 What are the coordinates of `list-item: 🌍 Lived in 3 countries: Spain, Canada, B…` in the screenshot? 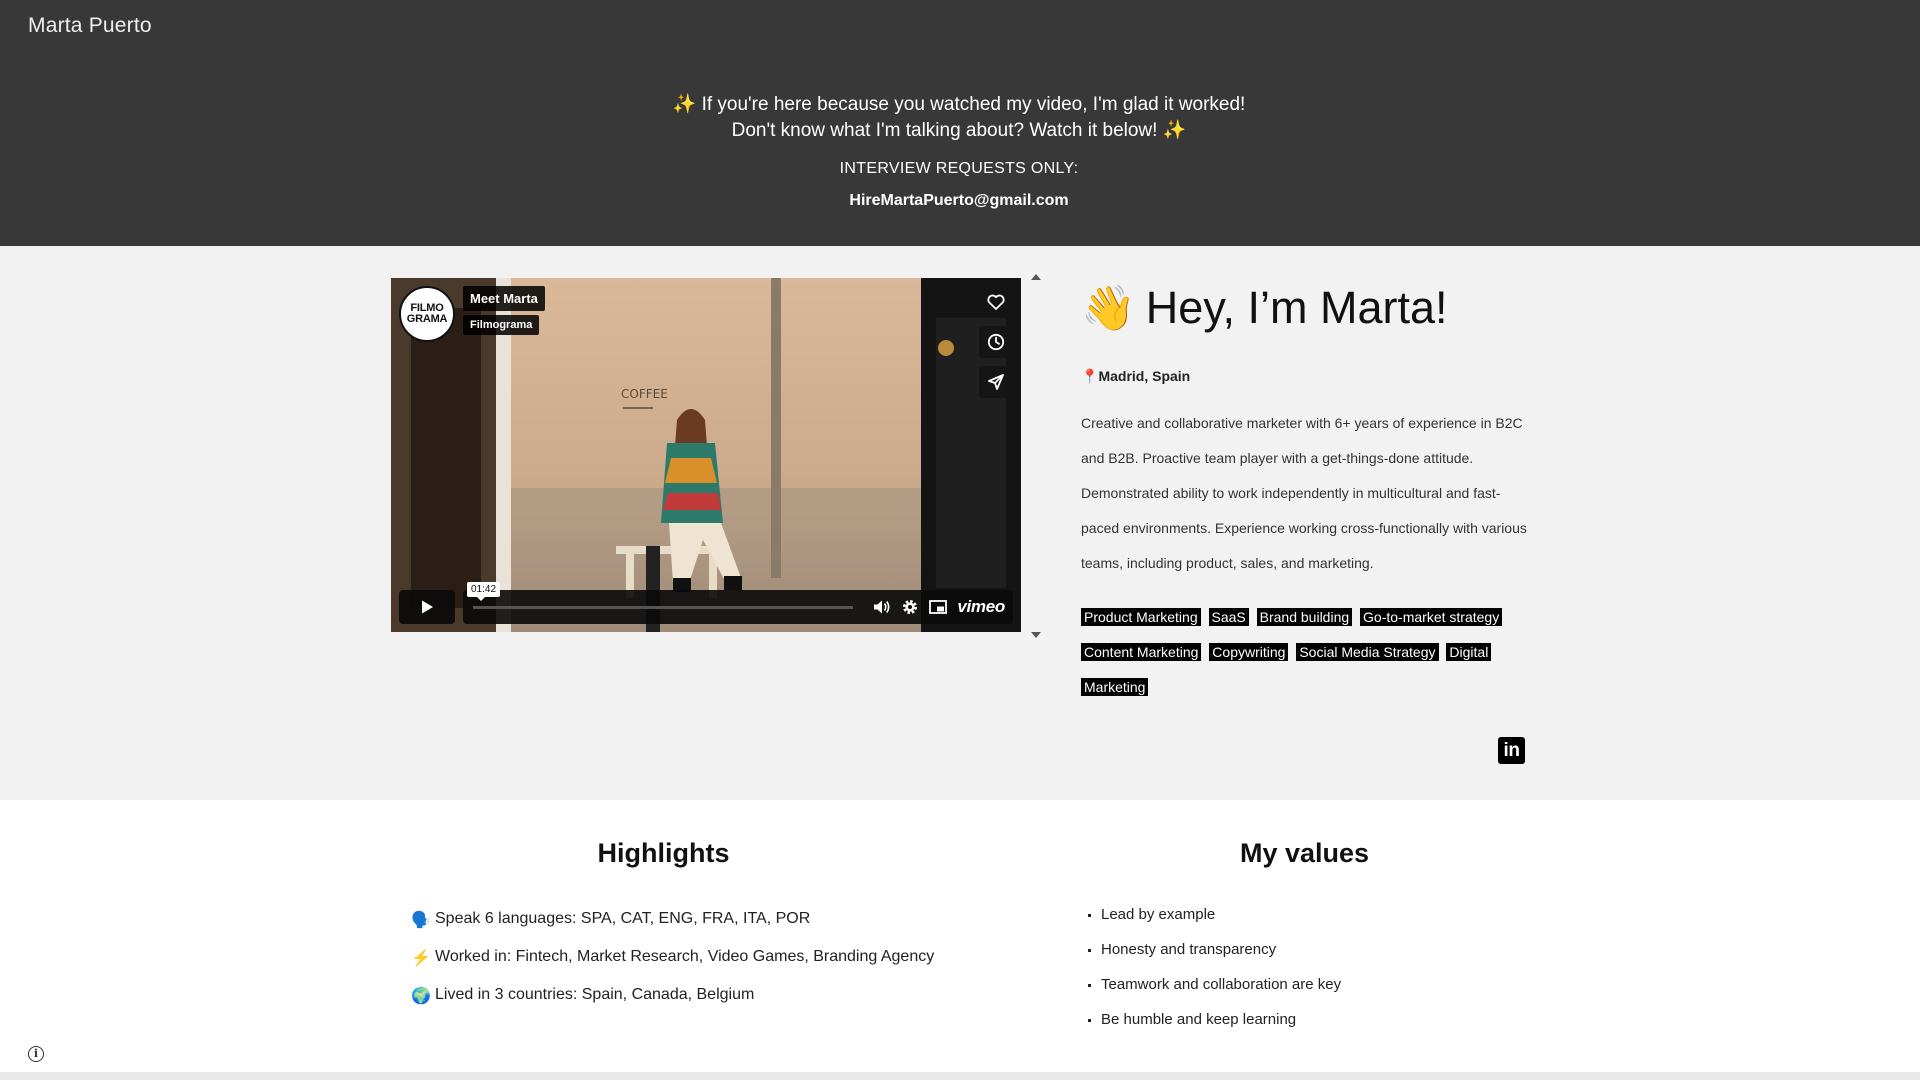 It's located at (672, 1005).